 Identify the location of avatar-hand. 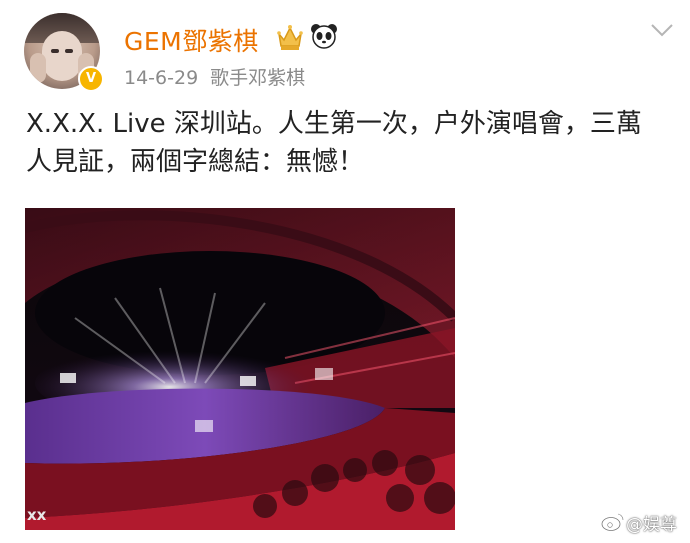
(38, 68).